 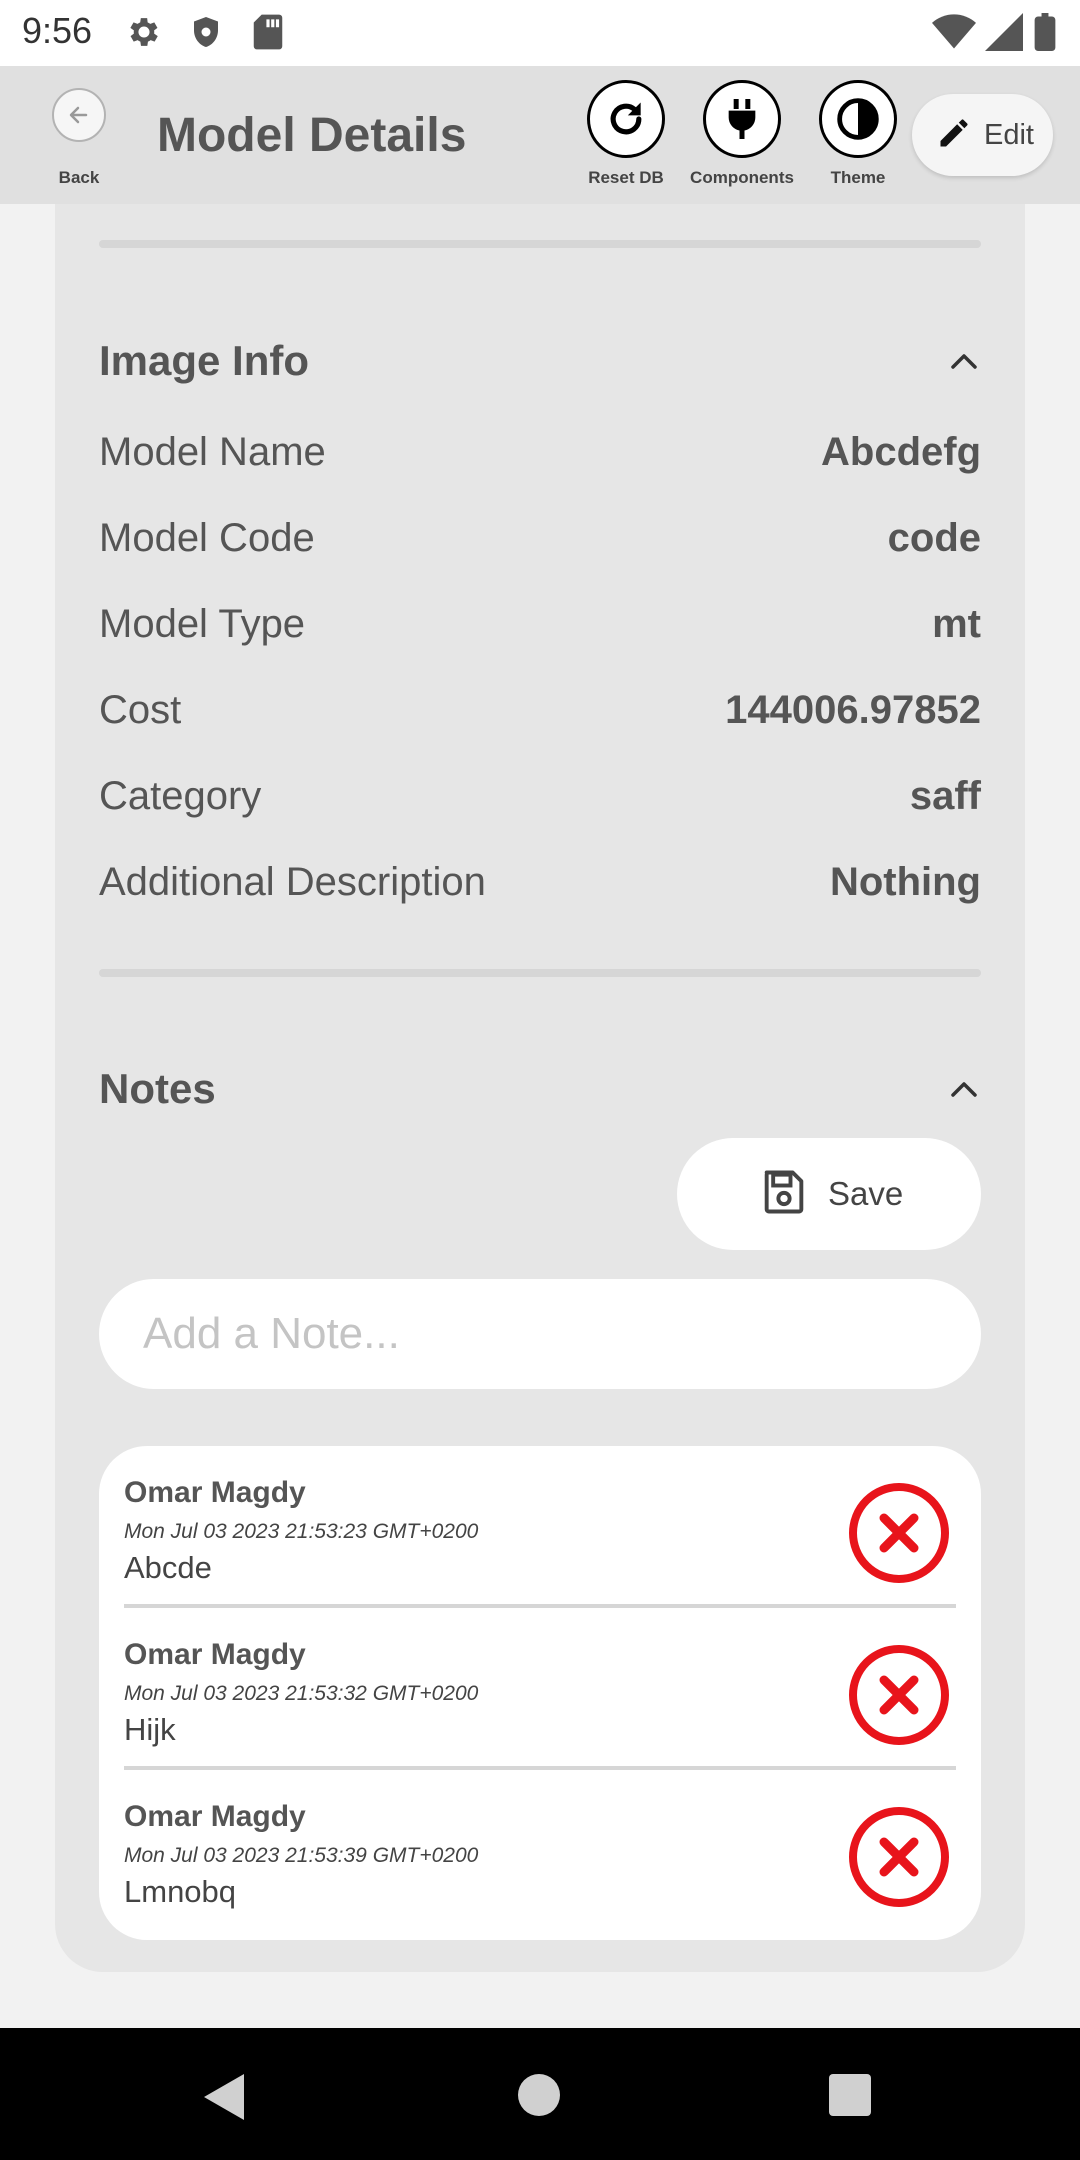 I want to click on info-label: Model Code, so click(x=207, y=538).